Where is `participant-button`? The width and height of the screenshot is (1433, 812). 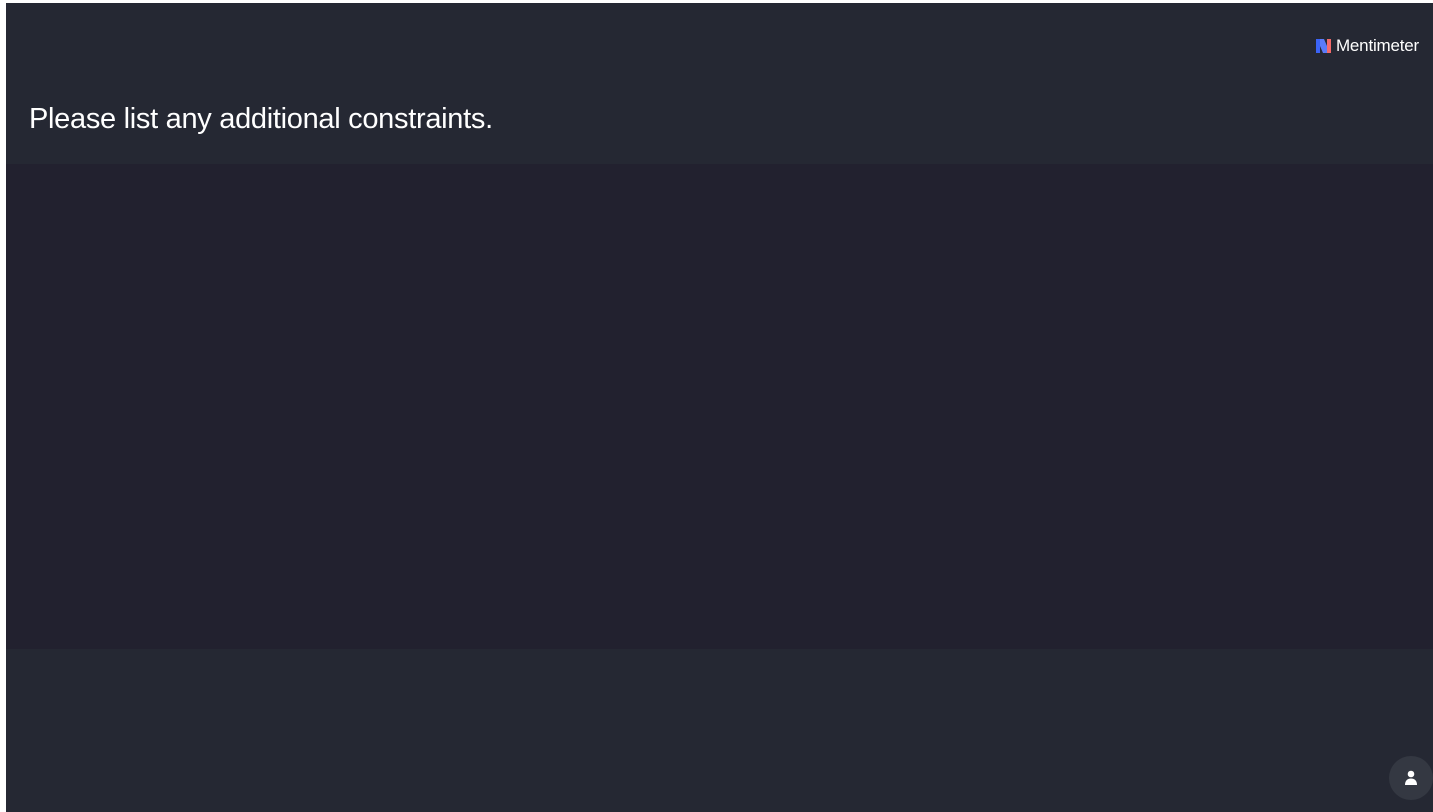 participant-button is located at coordinates (1411, 778).